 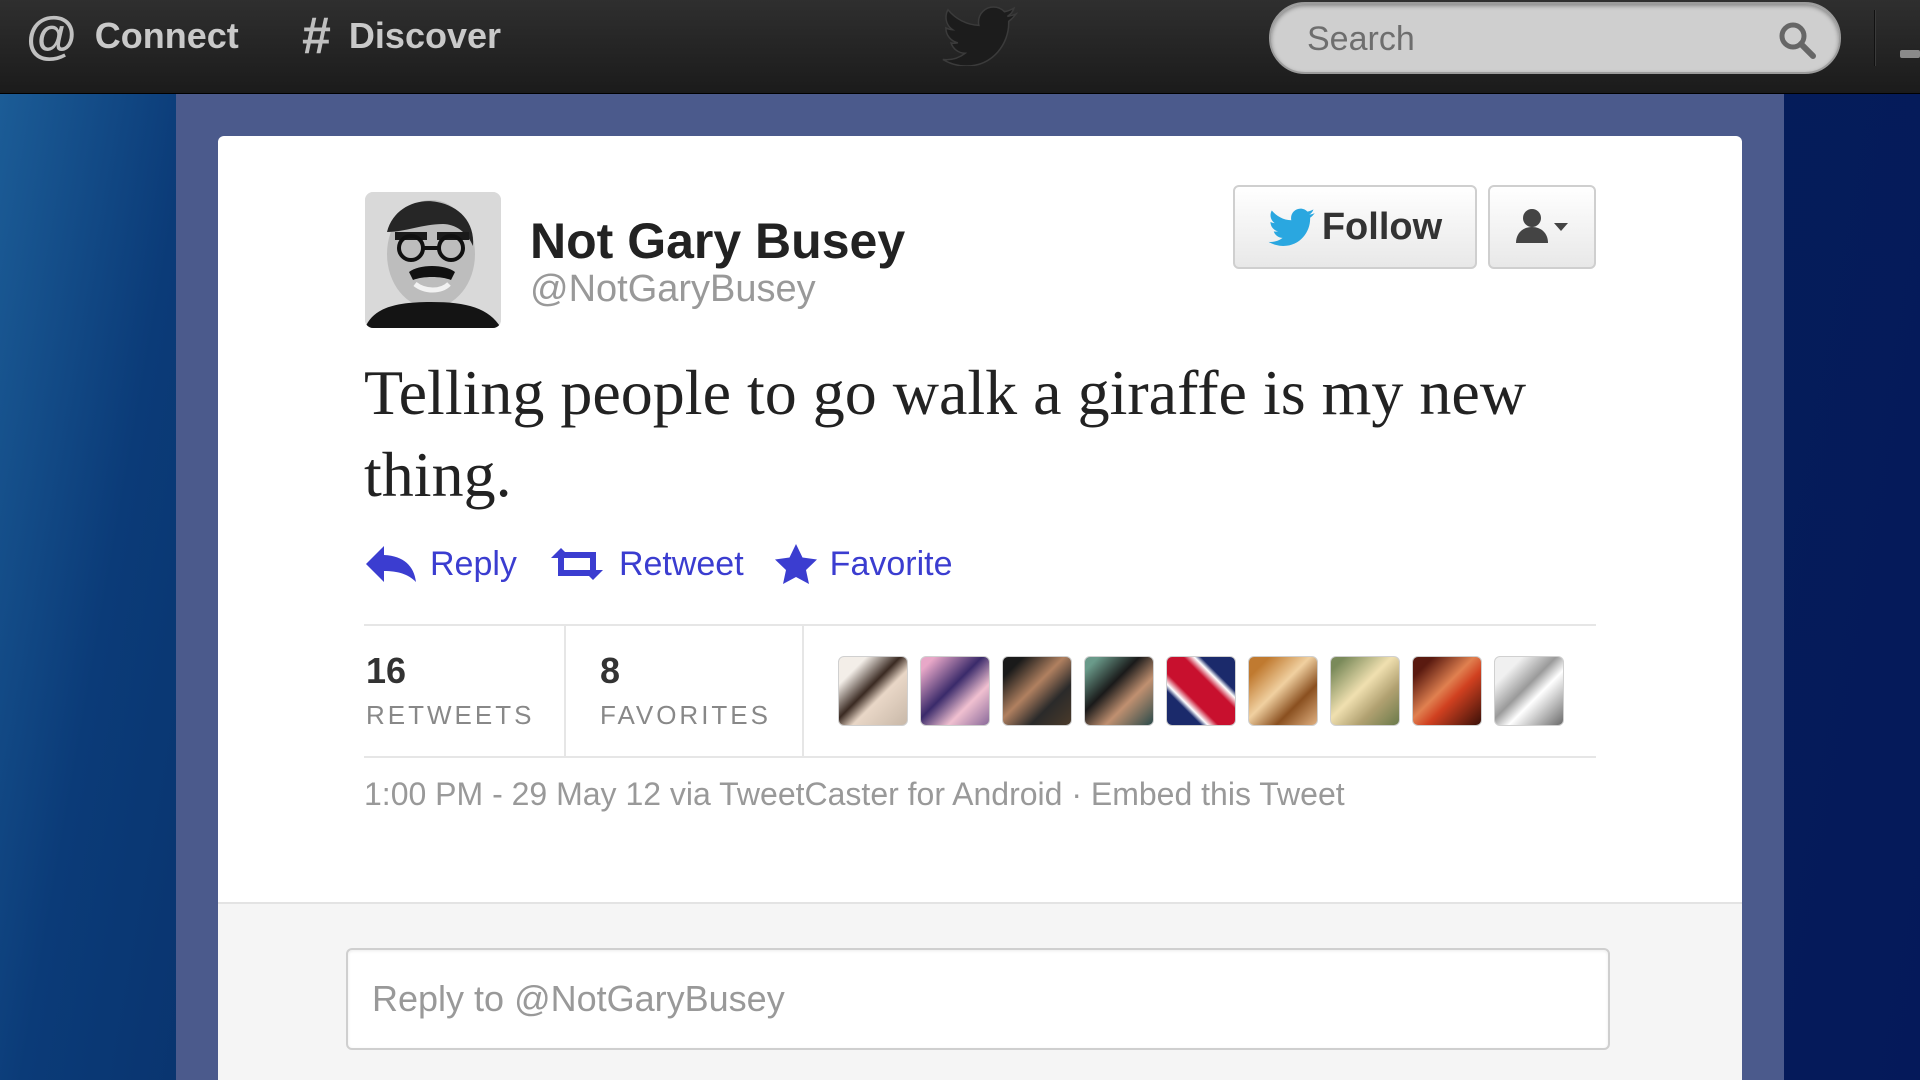 I want to click on favorites-label: FAVORITES, so click(x=685, y=715).